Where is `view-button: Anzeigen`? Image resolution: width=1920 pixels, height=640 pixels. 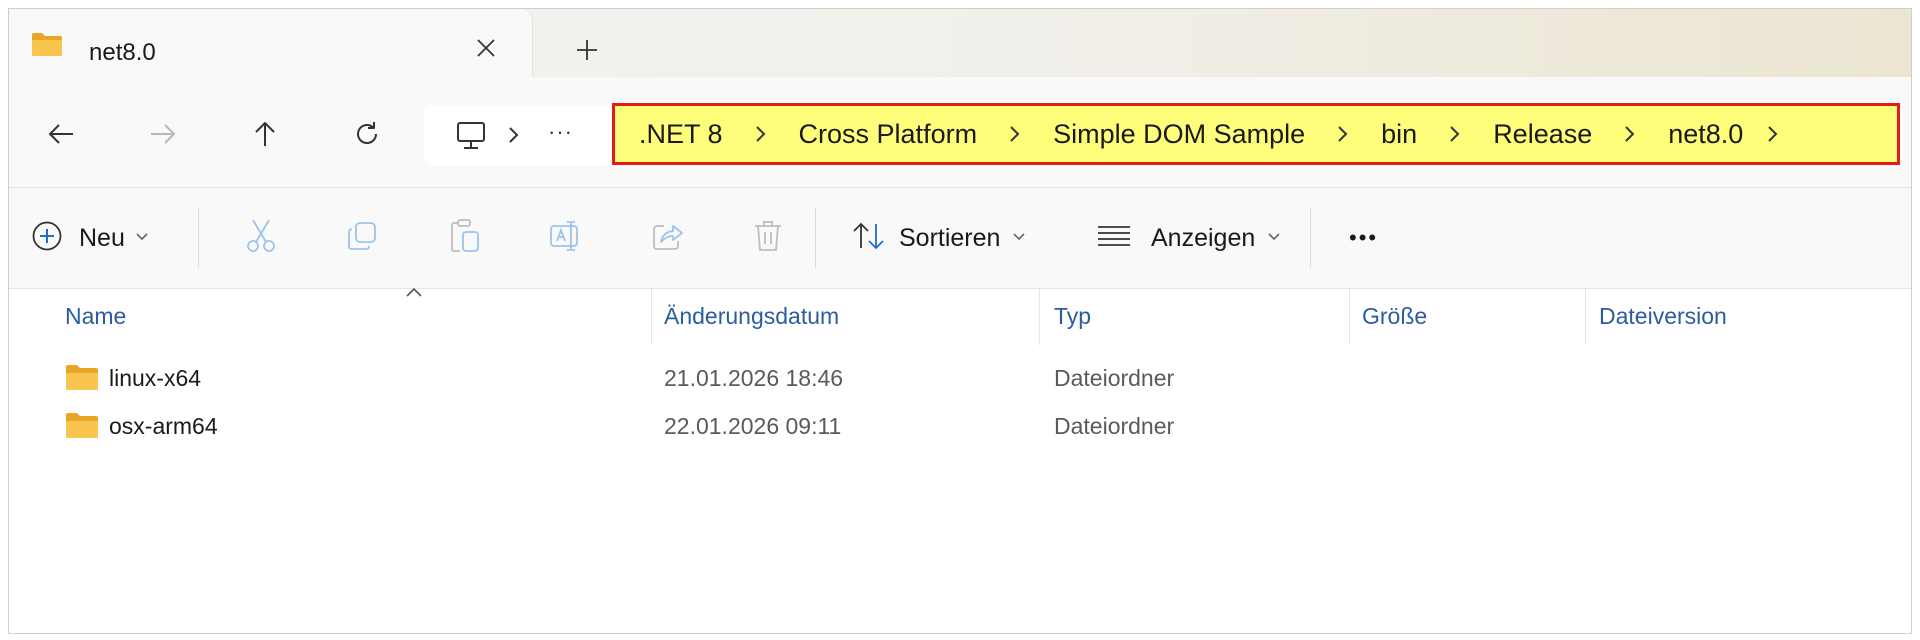
view-button: Anzeigen is located at coordinates (1189, 238).